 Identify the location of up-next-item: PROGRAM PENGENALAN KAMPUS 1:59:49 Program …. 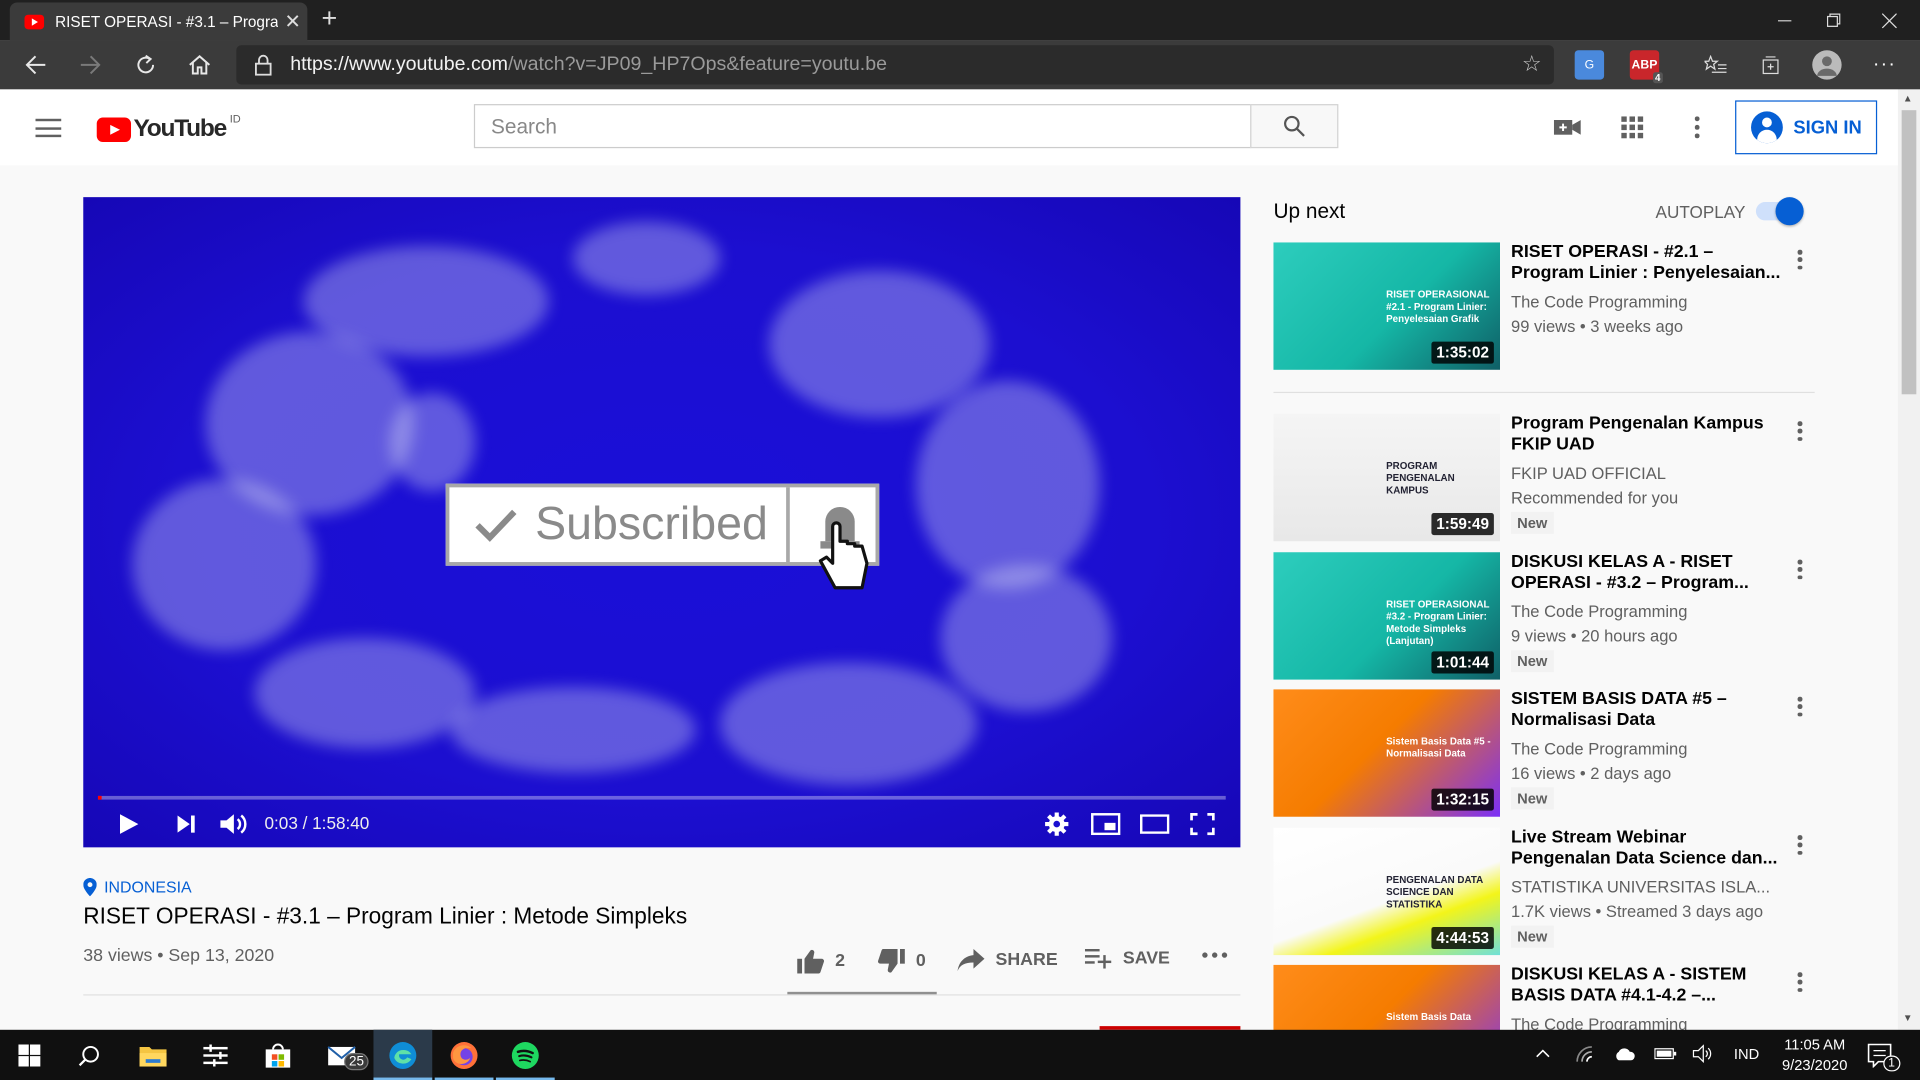
(1543, 477).